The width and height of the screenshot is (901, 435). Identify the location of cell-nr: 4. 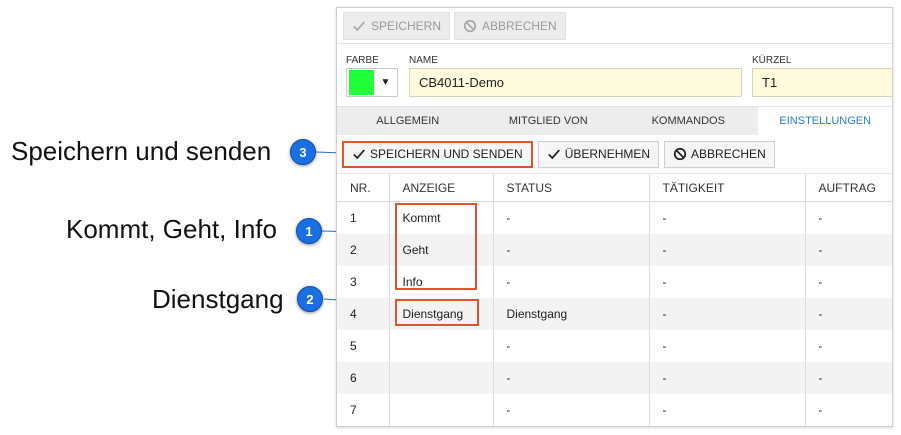
(363, 313).